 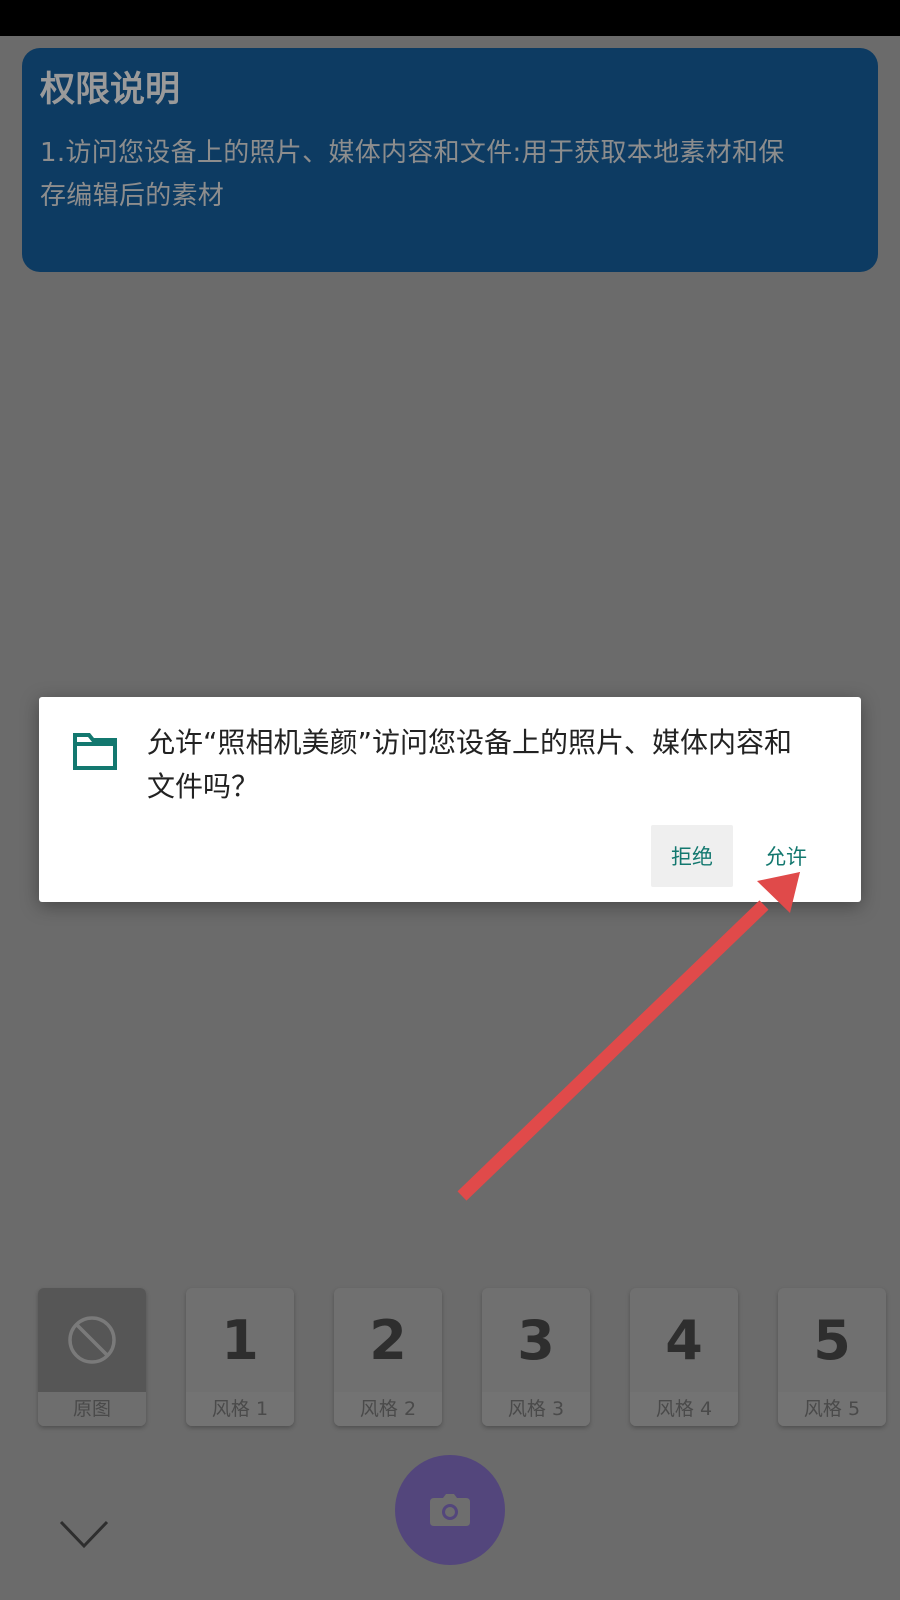 What do you see at coordinates (450, 175) in the screenshot?
I see `permission-description: 1.访问您设备上的照片、媒体内容和文件:用于获取本地素材和保 存编辑后的素材` at bounding box center [450, 175].